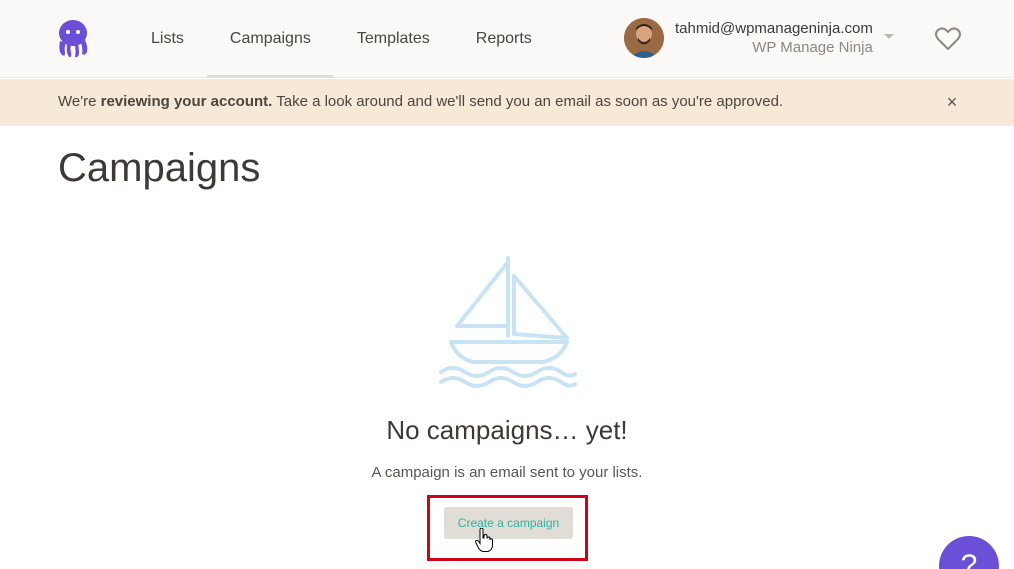 Image resolution: width=1014 pixels, height=569 pixels. I want to click on user-email: tahmid@wpmanageninja.com, so click(774, 28).